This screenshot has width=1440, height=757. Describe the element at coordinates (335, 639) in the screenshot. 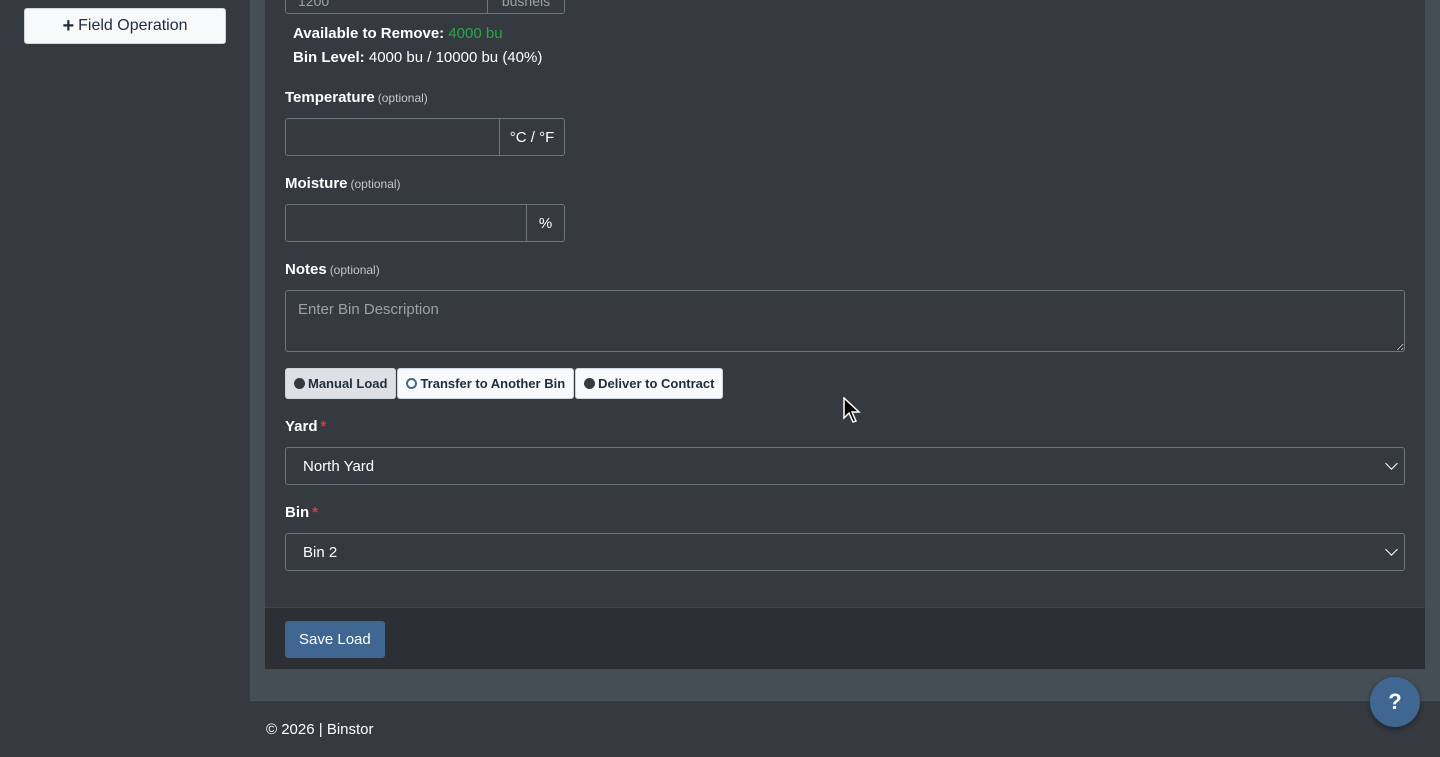

I see `save-load-button: Save Load` at that location.